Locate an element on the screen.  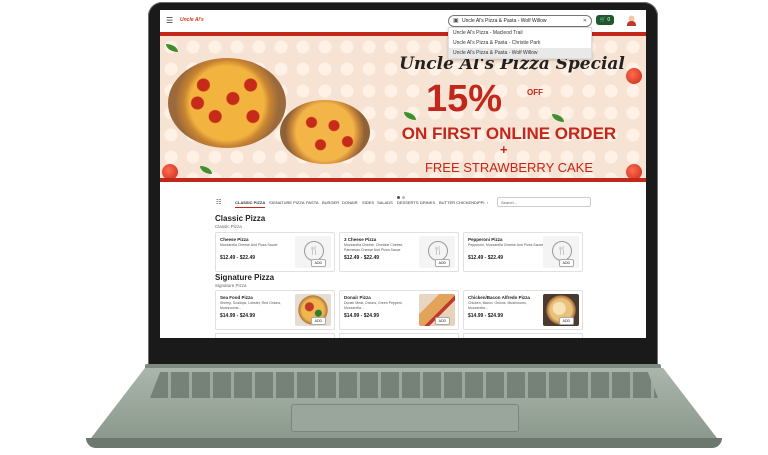
banner-percent: 15% is located at coordinates (464, 99).